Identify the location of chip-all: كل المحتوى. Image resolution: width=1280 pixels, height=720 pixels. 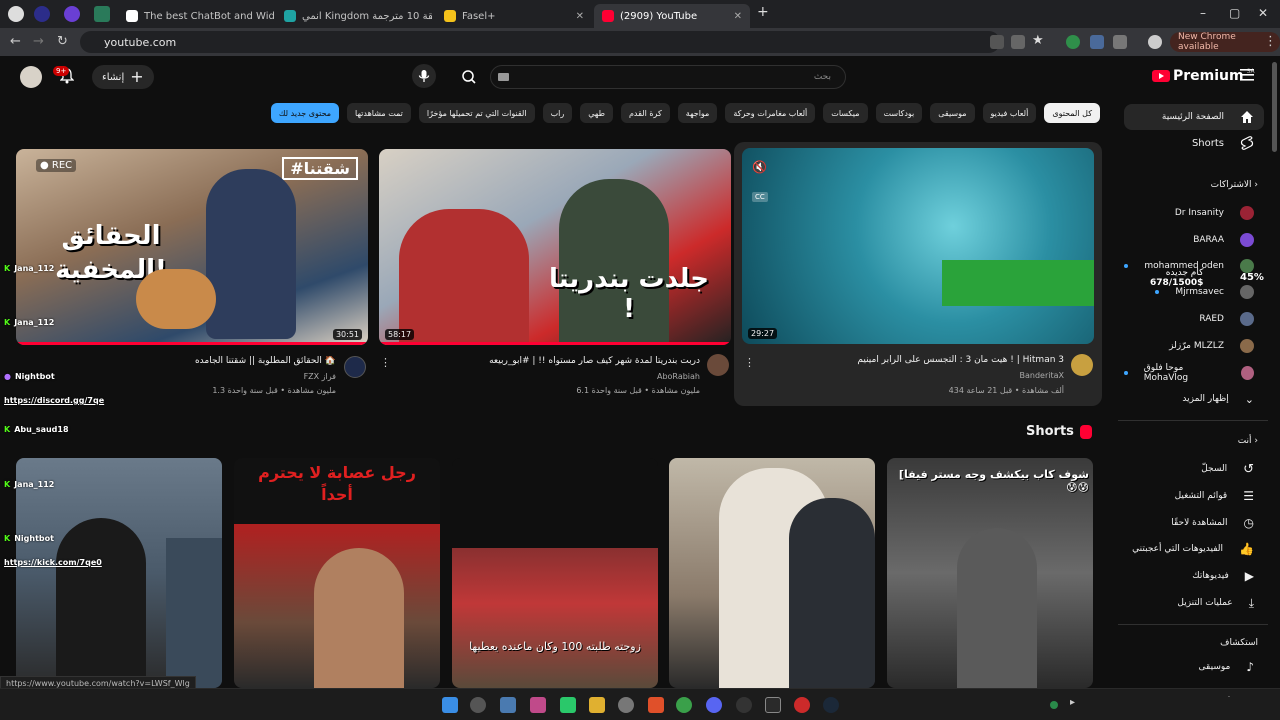
(1072, 113).